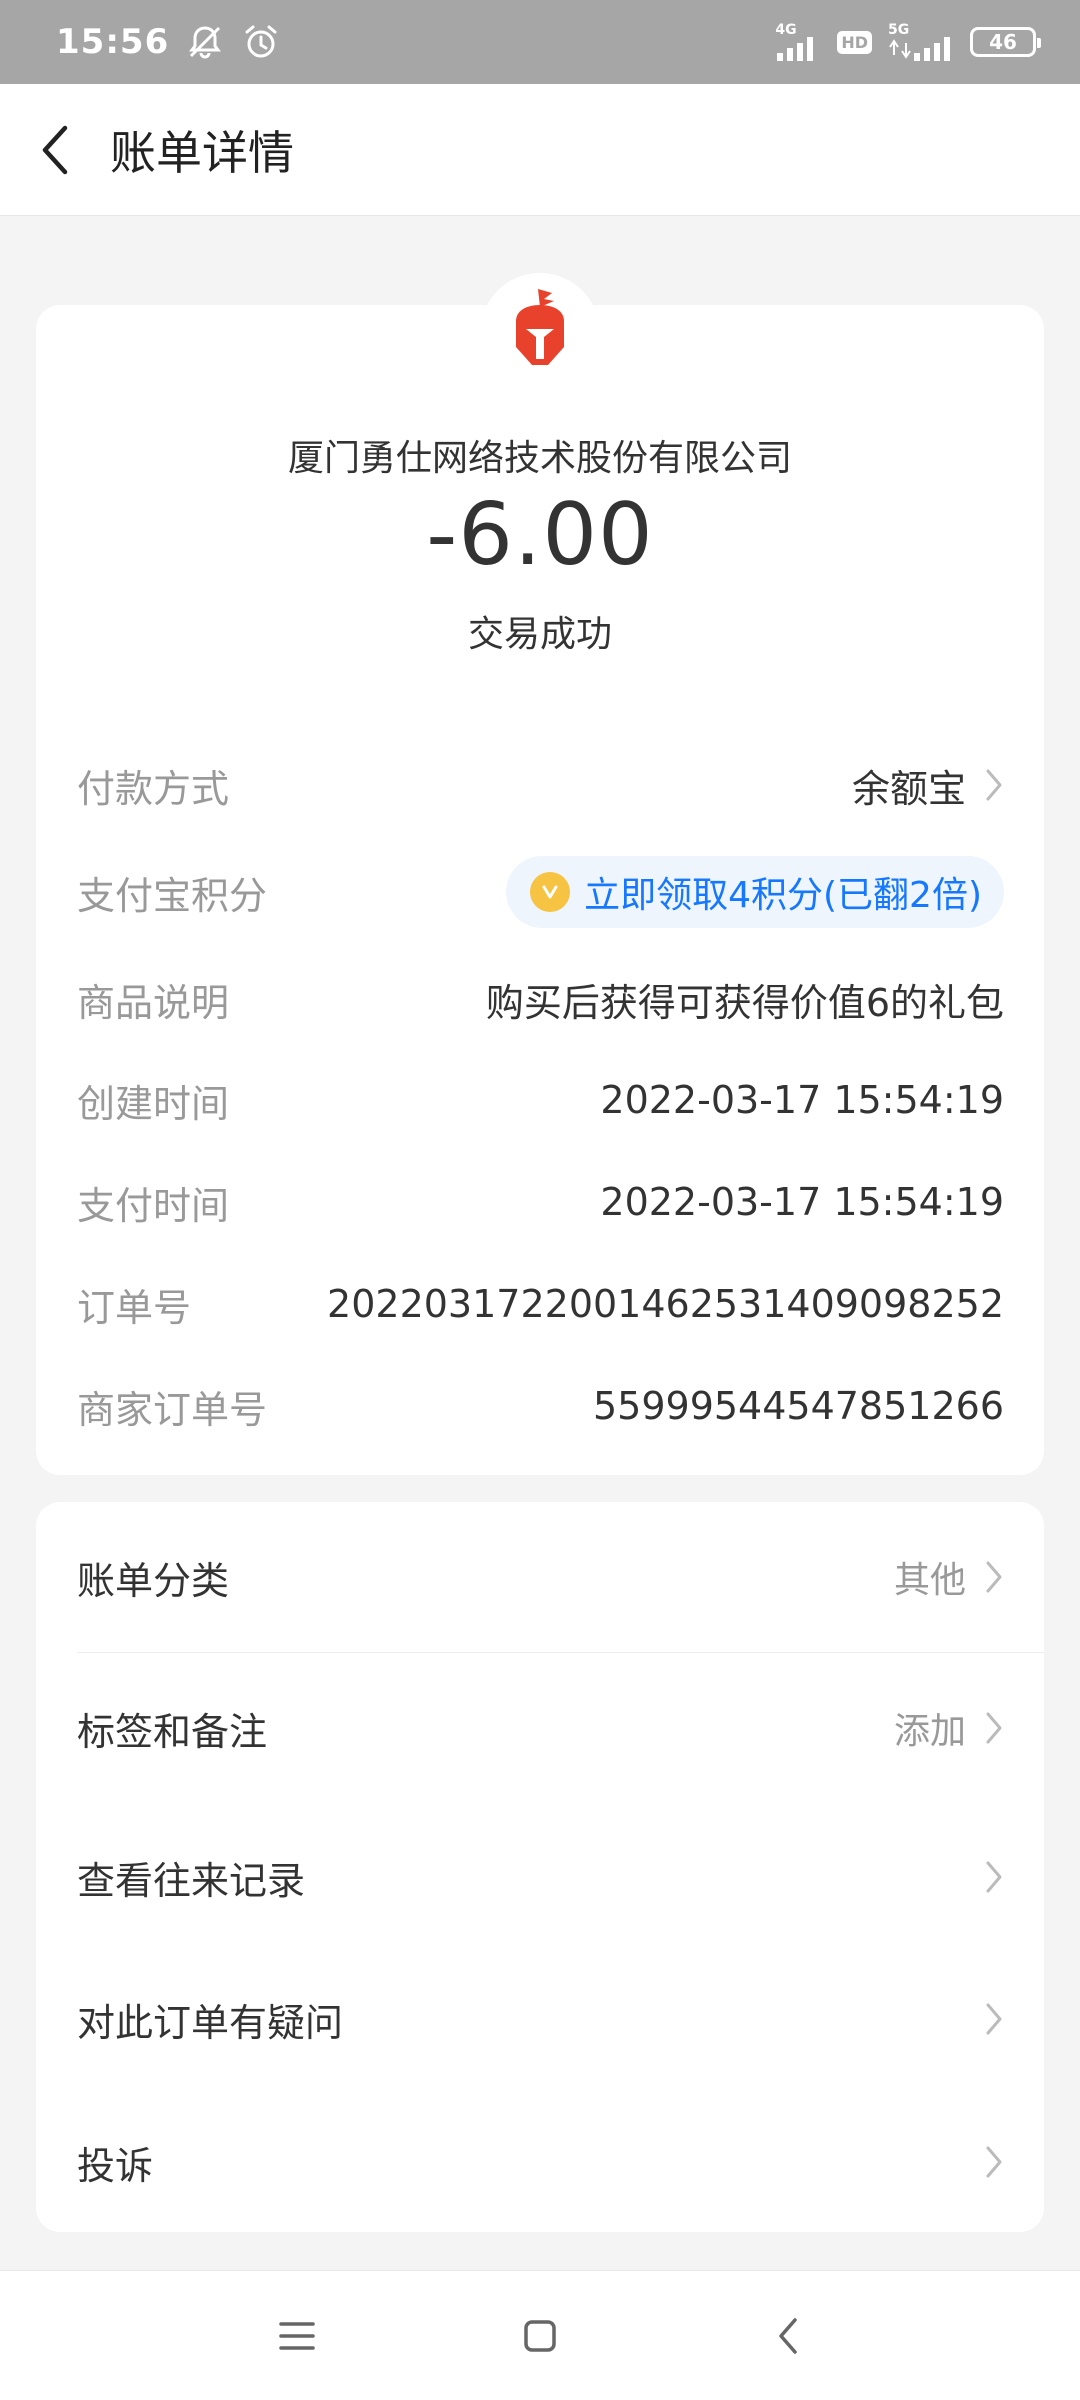 This screenshot has width=1080, height=2400. What do you see at coordinates (153, 788) in the screenshot?
I see `payment-method-label: 付款方式` at bounding box center [153, 788].